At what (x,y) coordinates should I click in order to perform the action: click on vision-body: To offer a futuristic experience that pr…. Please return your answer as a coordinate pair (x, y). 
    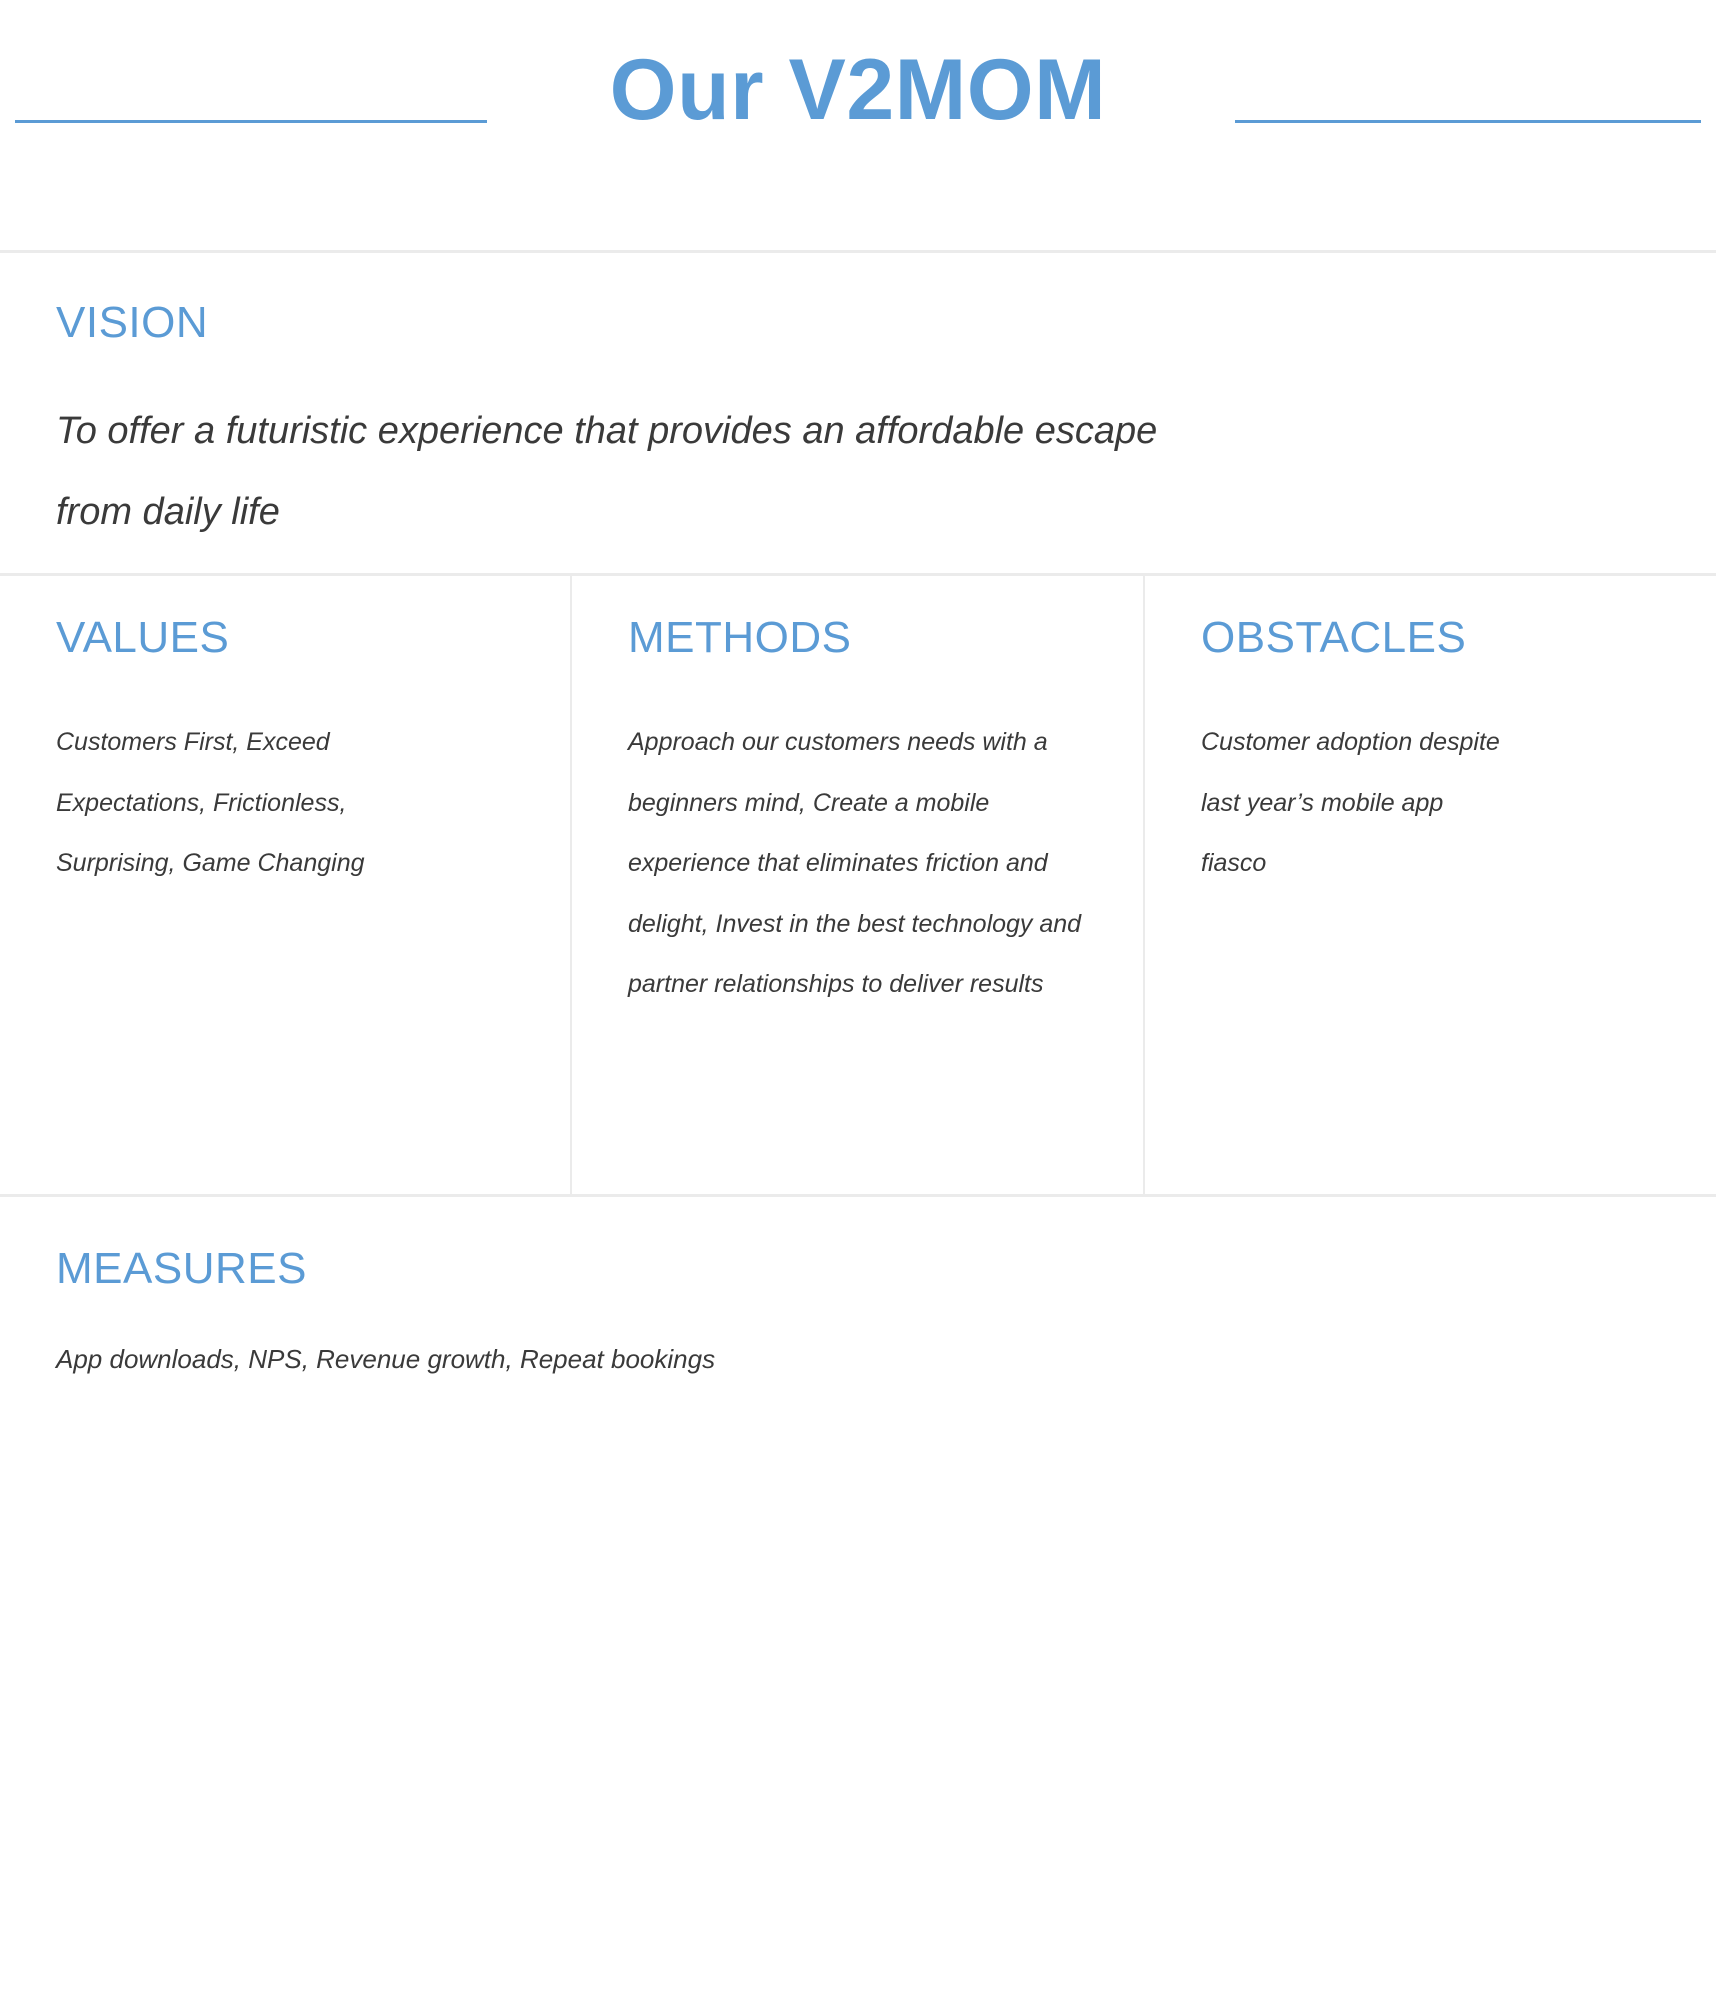
    Looking at the image, I should click on (607, 471).